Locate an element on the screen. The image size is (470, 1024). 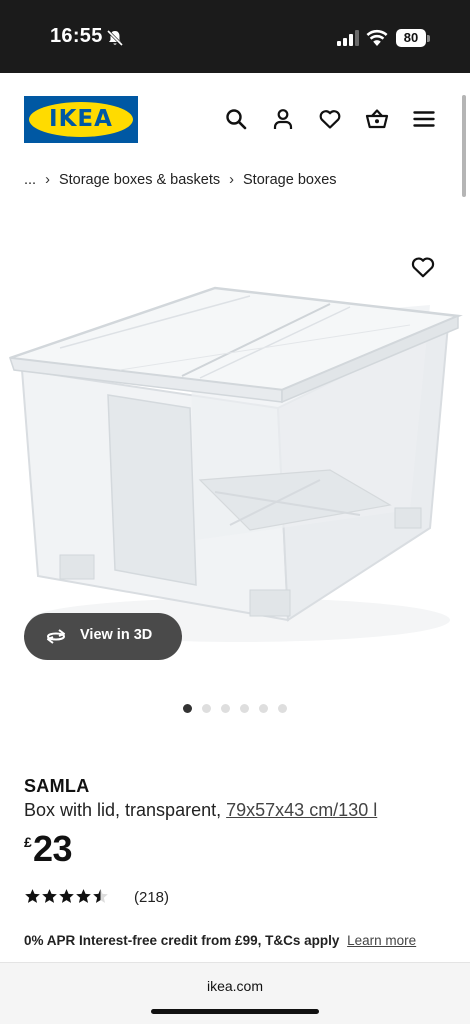
browser-address-bar: ikea.com is located at coordinates (235, 993).